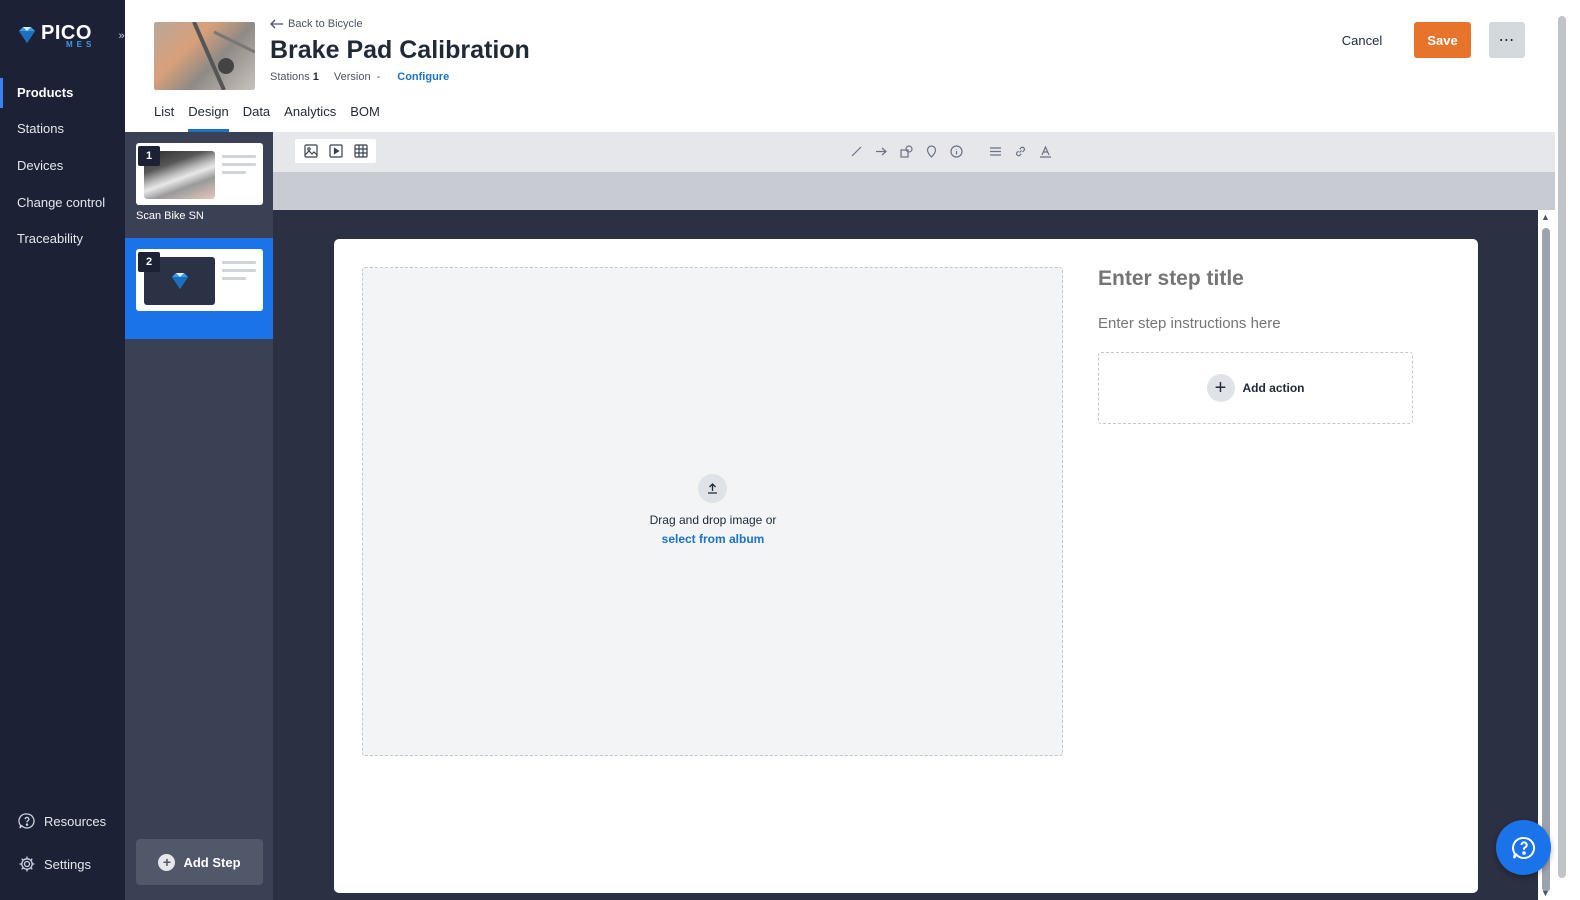 This screenshot has height=900, width=1580. I want to click on sidebar-item-label: Resources, so click(75, 821).